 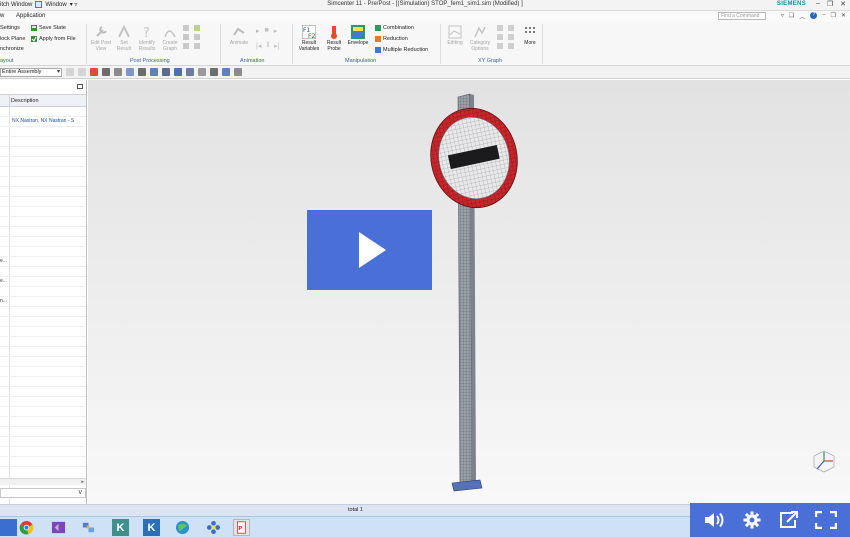 What do you see at coordinates (53, 39) in the screenshot?
I see `apply-from-file-button: Apply from File` at bounding box center [53, 39].